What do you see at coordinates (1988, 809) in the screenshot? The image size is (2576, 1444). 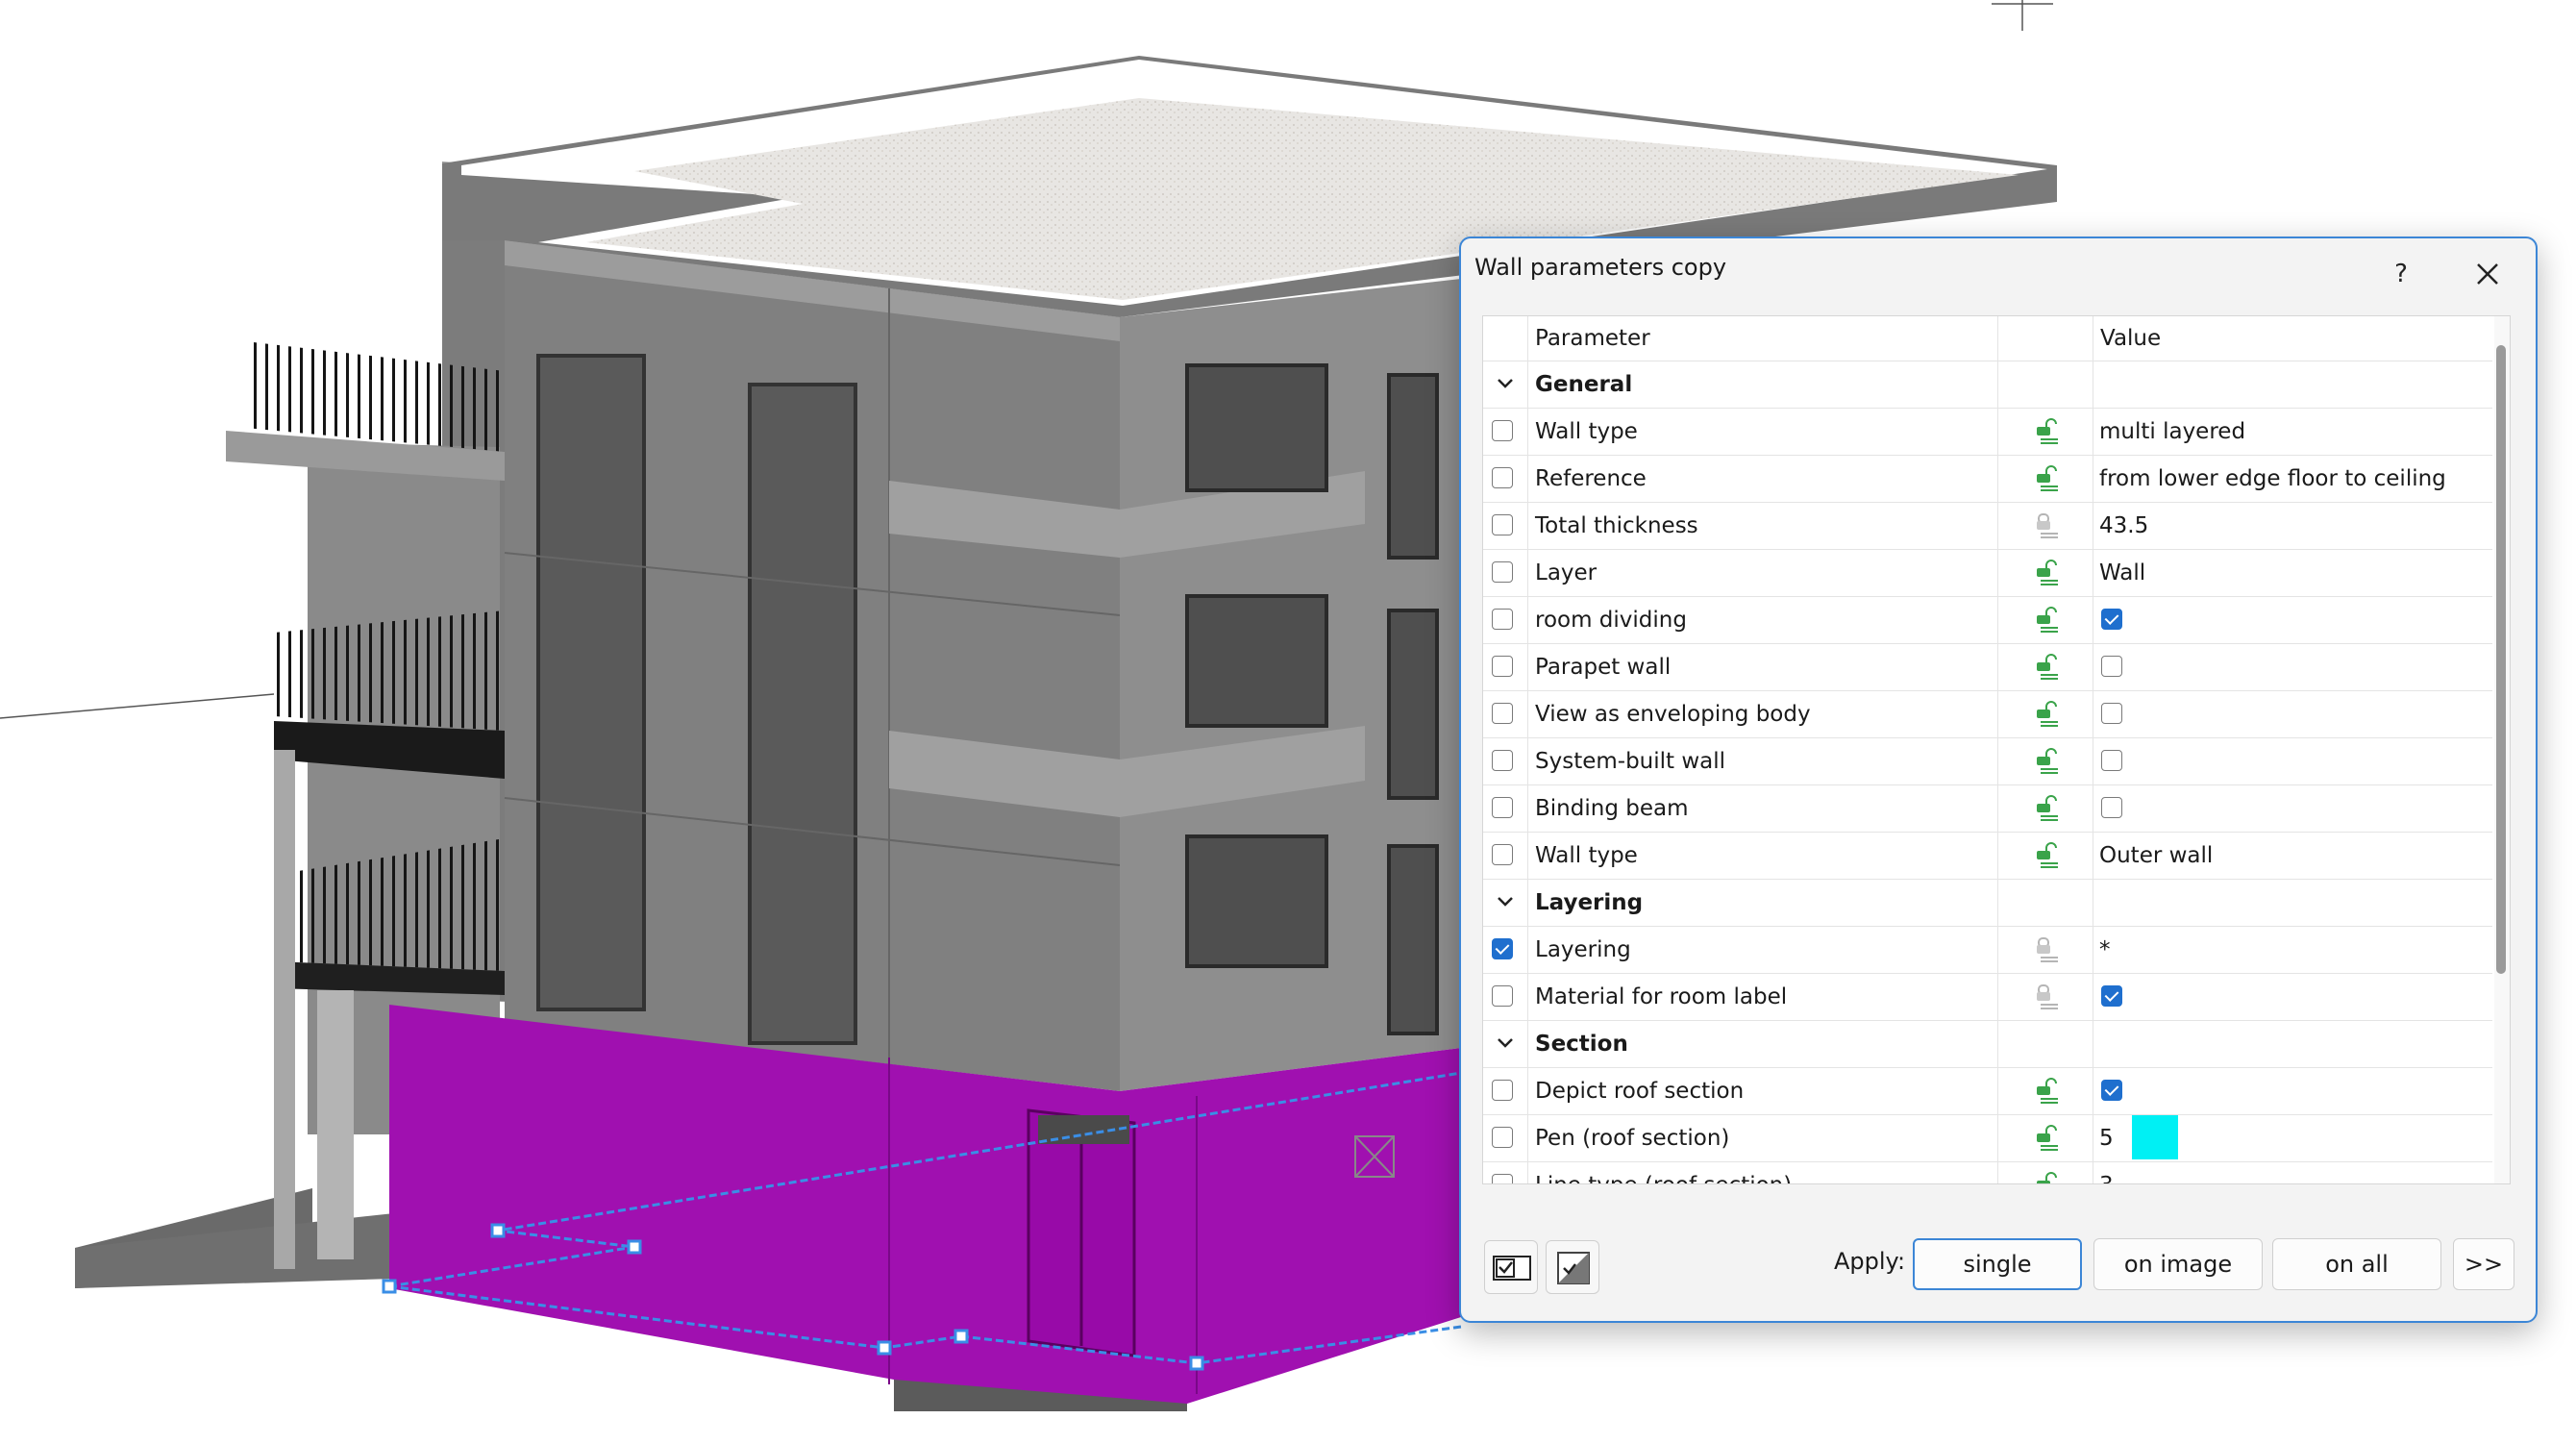 I see `parameter-row: Binding beam` at bounding box center [1988, 809].